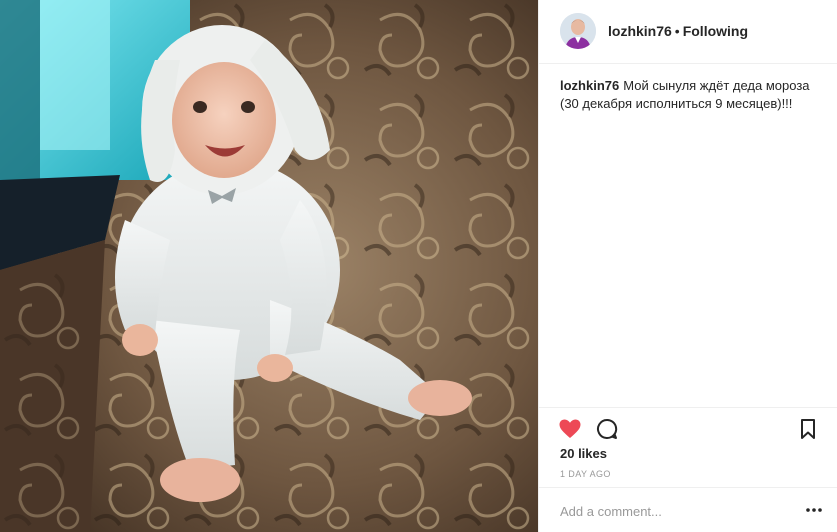  What do you see at coordinates (589, 85) in the screenshot?
I see `caption-username: lozhkin76` at bounding box center [589, 85].